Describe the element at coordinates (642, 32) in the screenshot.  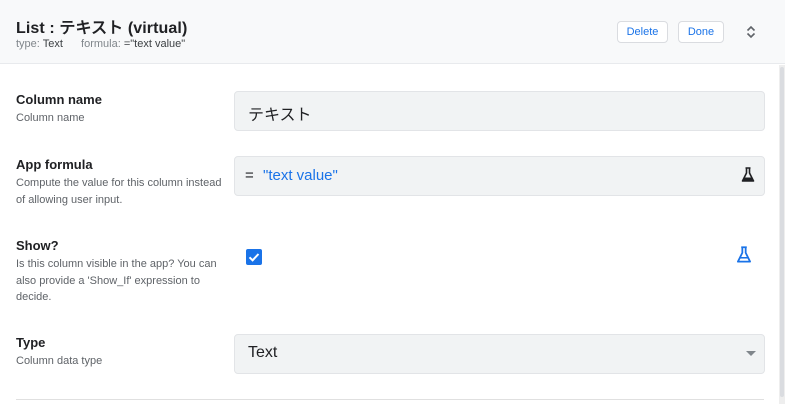
I see `delete-button: Delete` at that location.